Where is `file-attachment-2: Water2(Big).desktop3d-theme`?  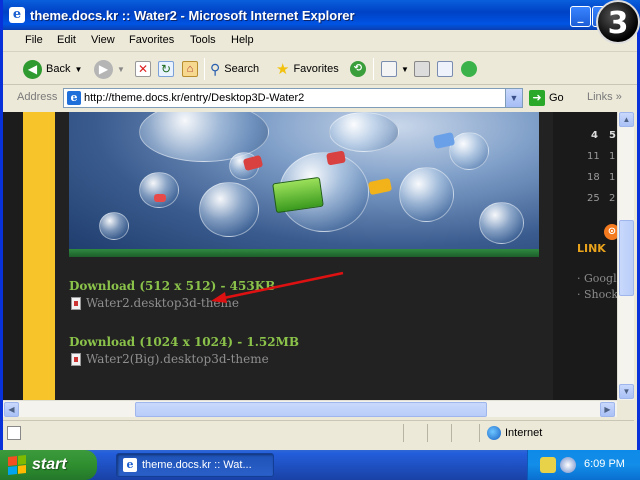
file-attachment-2: Water2(Big).desktop3d-theme is located at coordinates (170, 359).